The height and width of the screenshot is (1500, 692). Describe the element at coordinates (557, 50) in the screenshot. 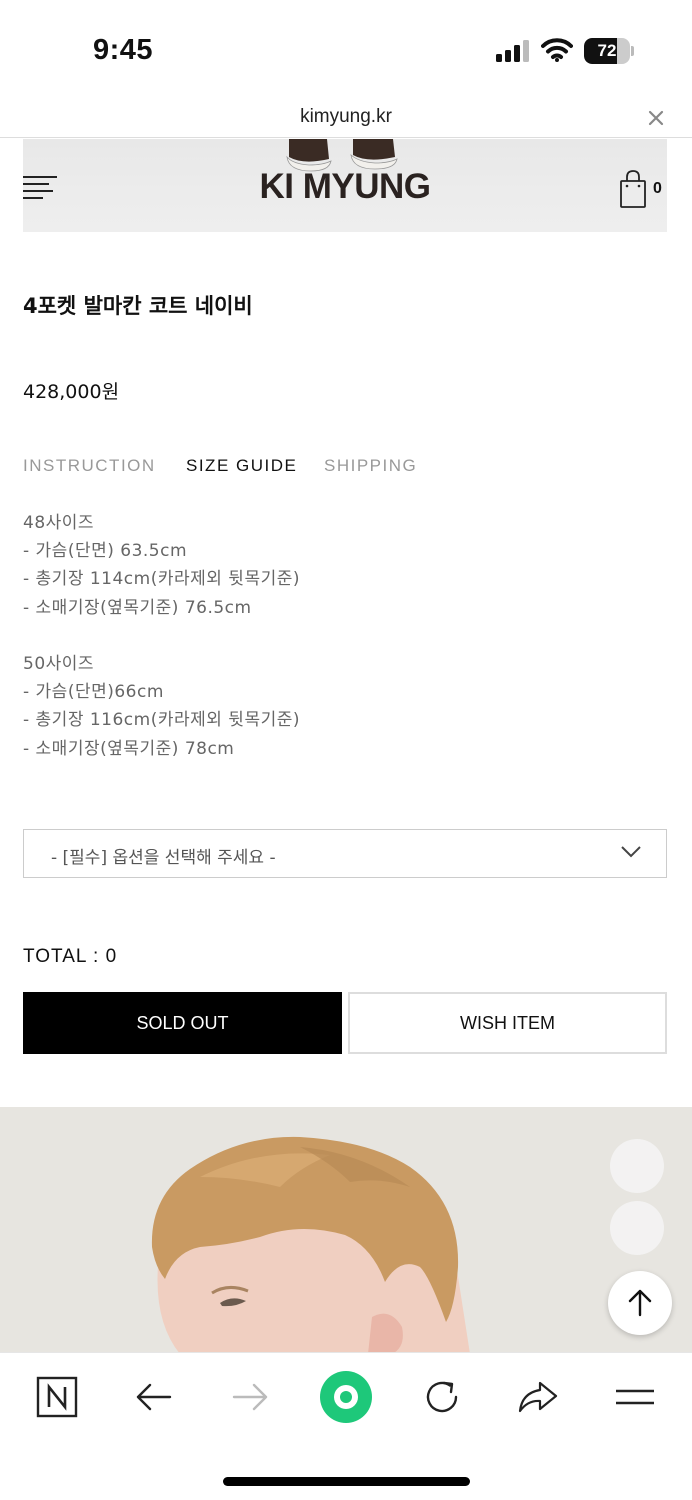

I see `wifi-icon` at that location.